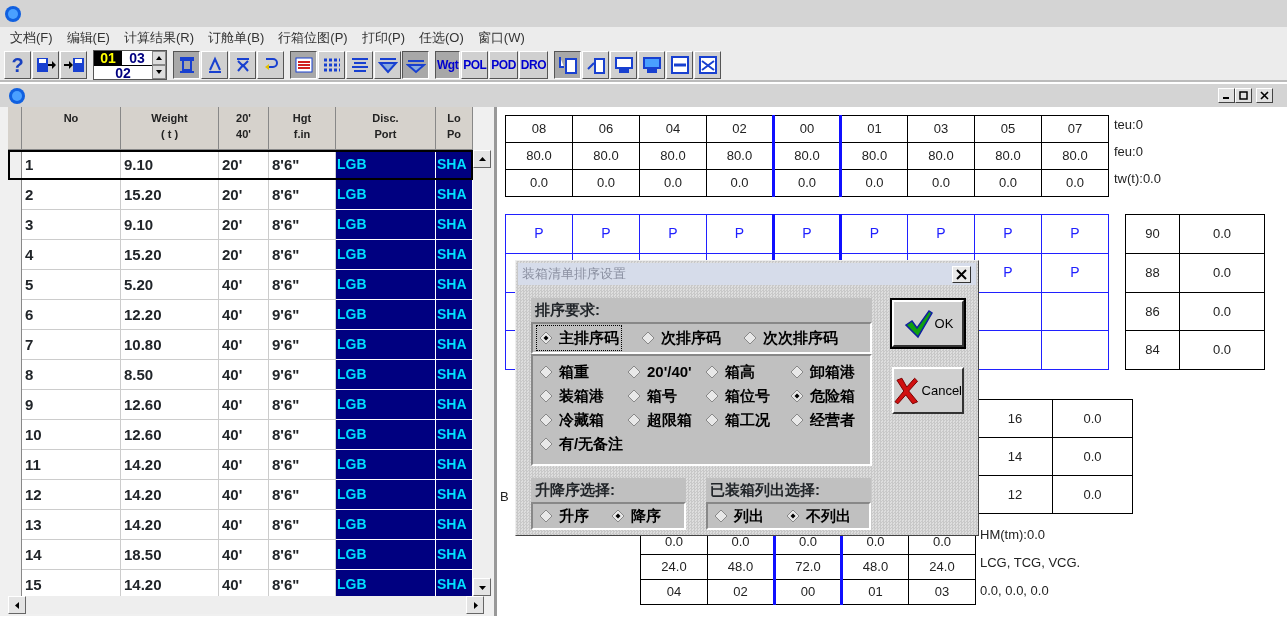 This screenshot has width=1287, height=617. I want to click on axis-label: B, so click(504, 497).